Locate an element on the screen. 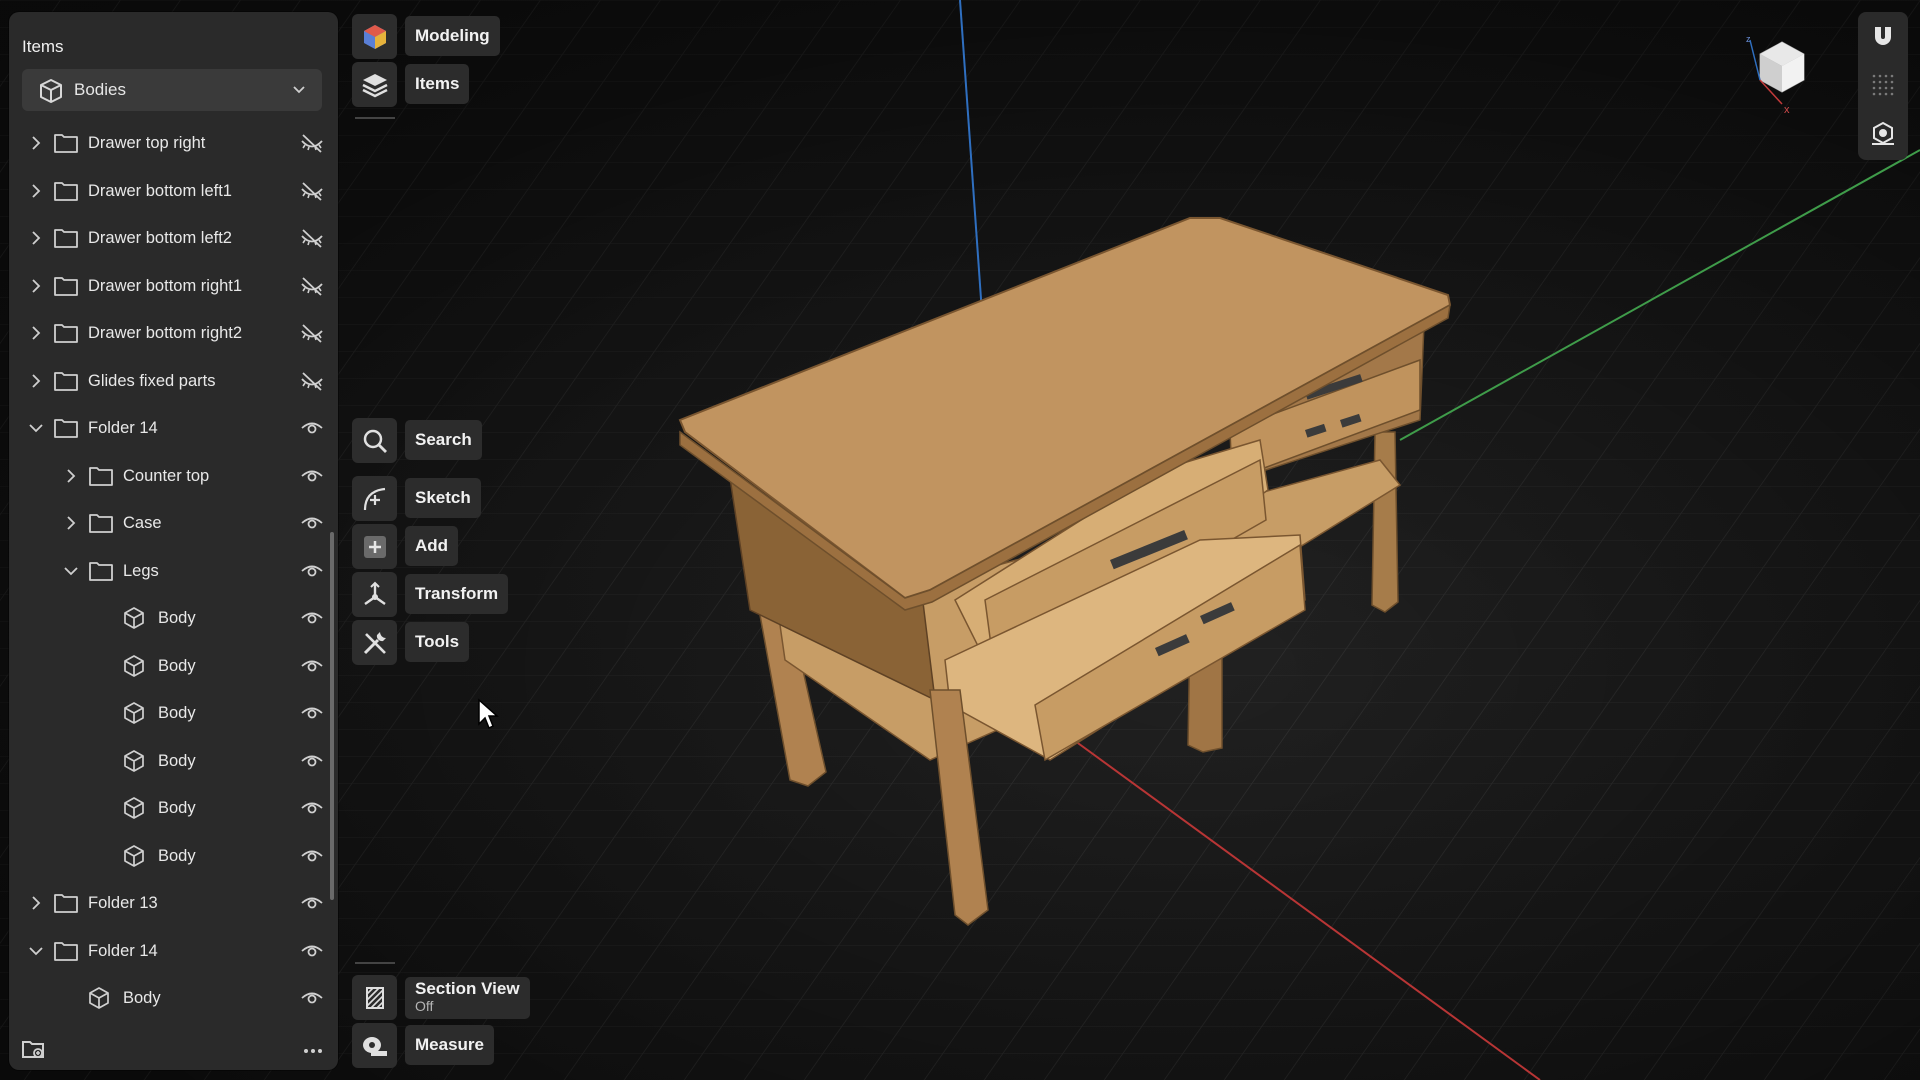  toolbar-divider is located at coordinates (375, 963).